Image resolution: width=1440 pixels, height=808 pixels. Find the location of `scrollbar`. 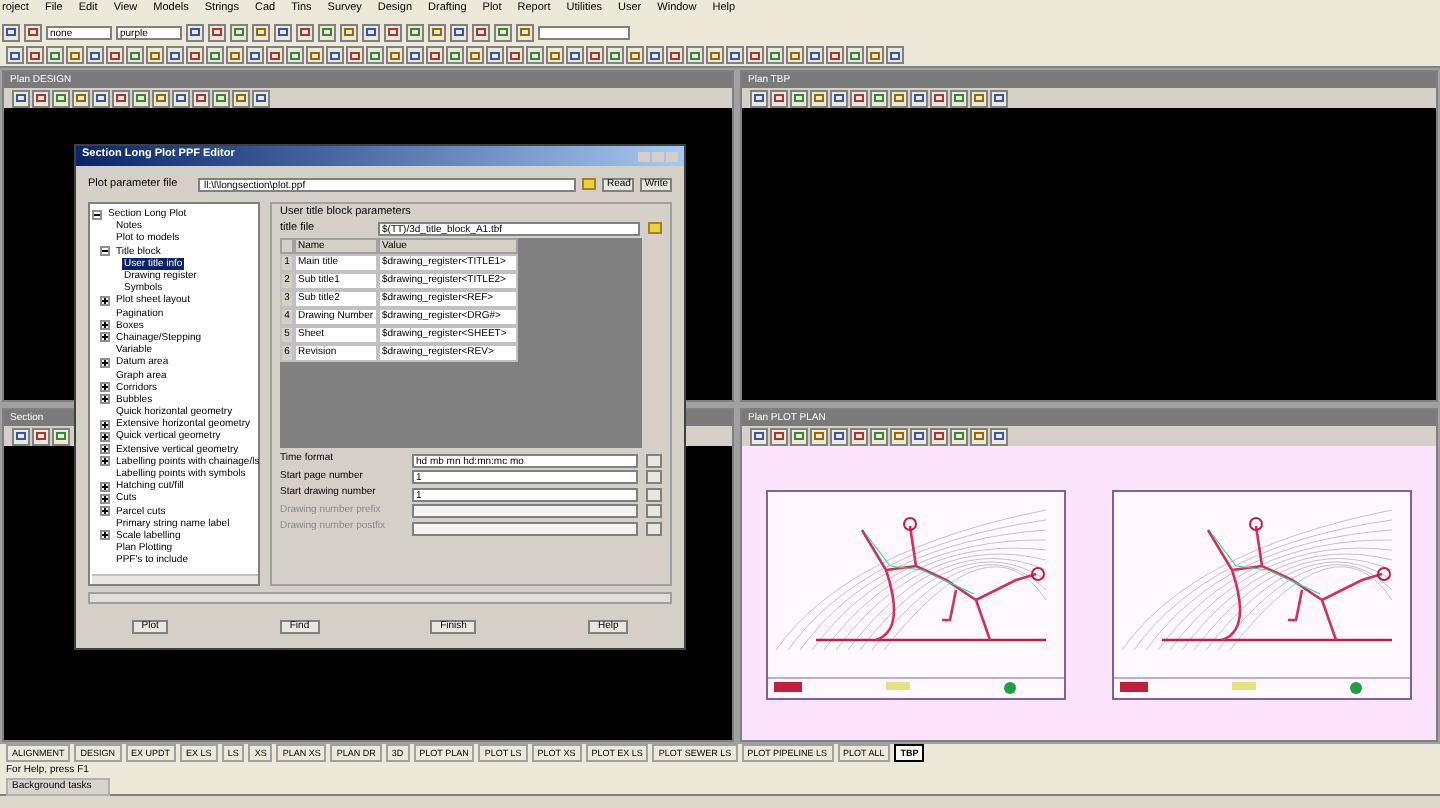

scrollbar is located at coordinates (175, 579).